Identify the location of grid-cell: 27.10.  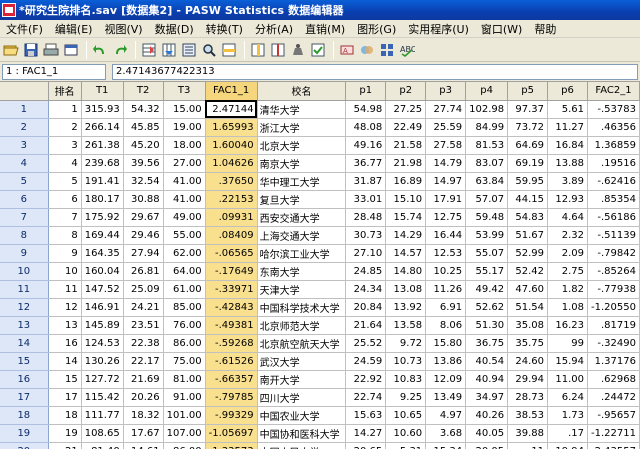
(366, 253).